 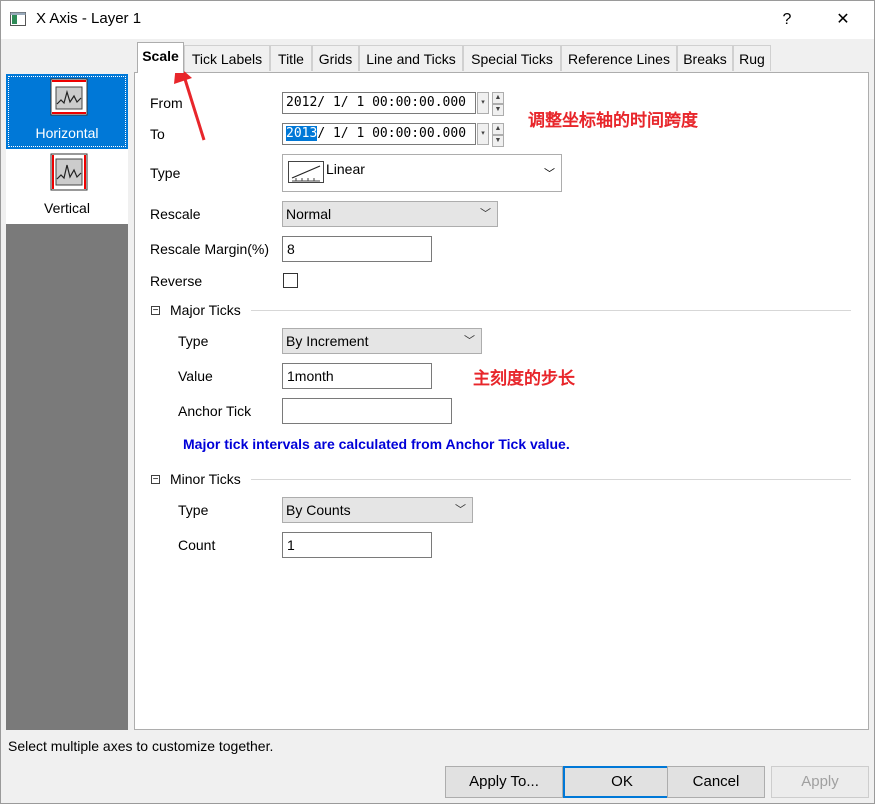 I want to click on to-datetime-field: 2013/ 1/ 1 00:00:00.000, so click(x=379, y=134).